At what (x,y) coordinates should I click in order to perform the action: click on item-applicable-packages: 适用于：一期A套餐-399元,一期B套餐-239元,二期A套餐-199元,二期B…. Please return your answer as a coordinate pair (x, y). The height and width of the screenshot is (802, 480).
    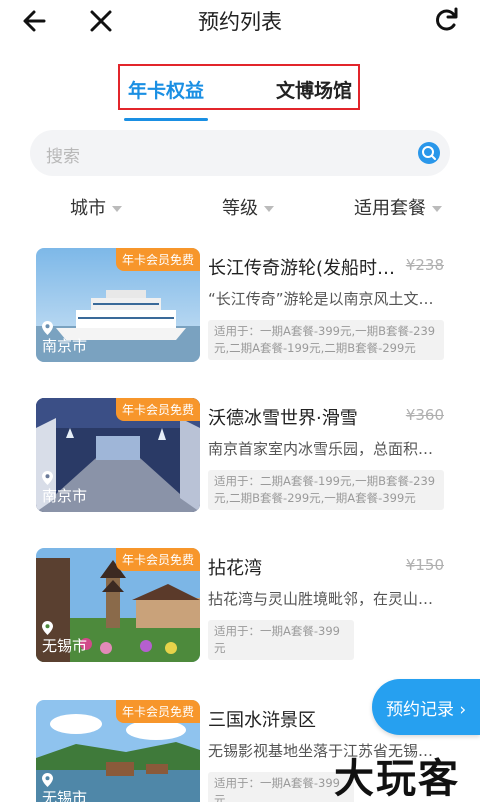
    Looking at the image, I should click on (326, 340).